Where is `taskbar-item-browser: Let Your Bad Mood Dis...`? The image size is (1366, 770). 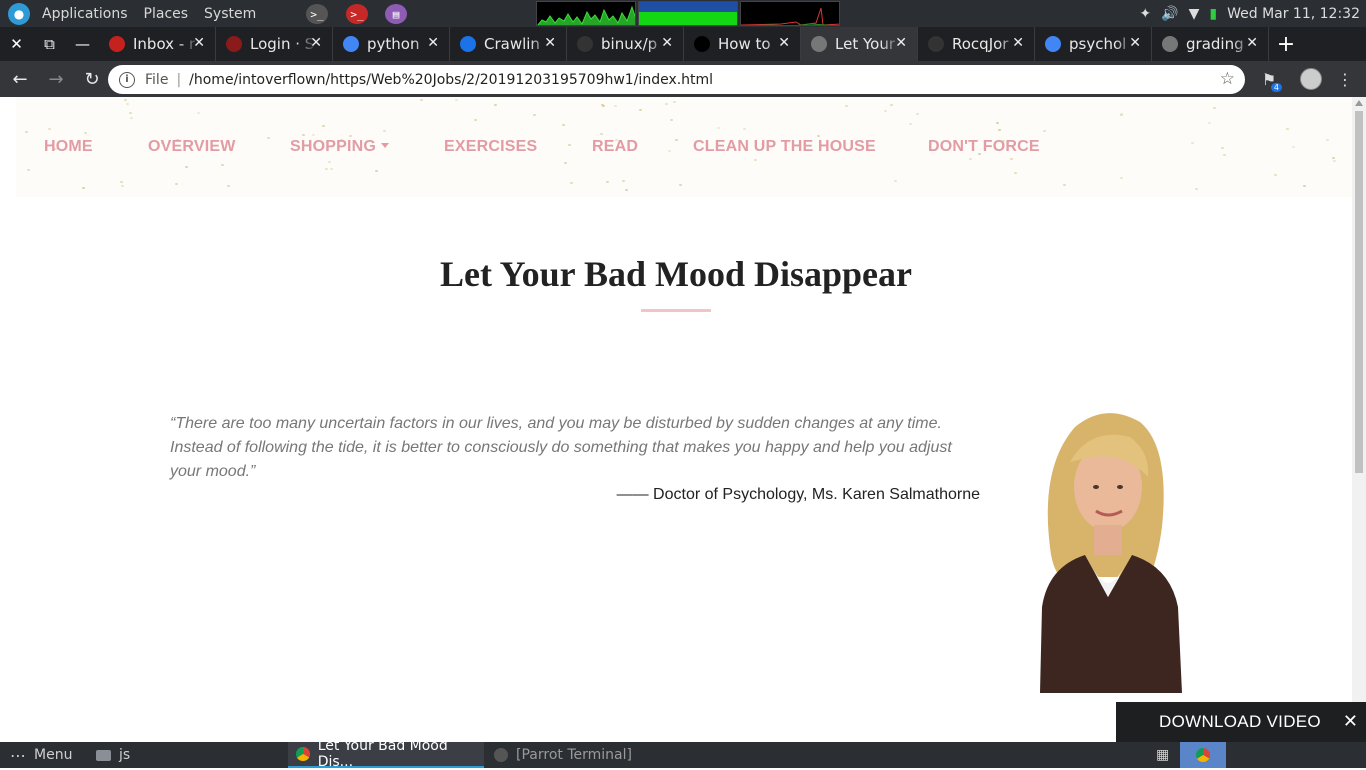 taskbar-item-browser: Let Your Bad Mood Dis... is located at coordinates (386, 754).